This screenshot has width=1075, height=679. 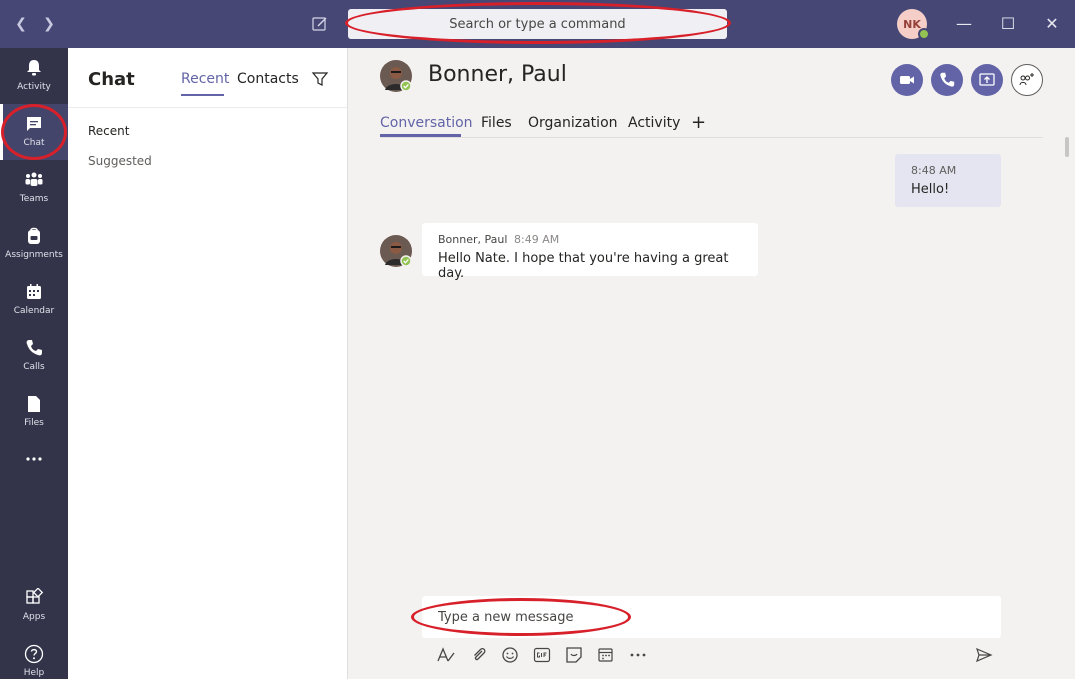 What do you see at coordinates (446, 655) in the screenshot?
I see `format-icon` at bounding box center [446, 655].